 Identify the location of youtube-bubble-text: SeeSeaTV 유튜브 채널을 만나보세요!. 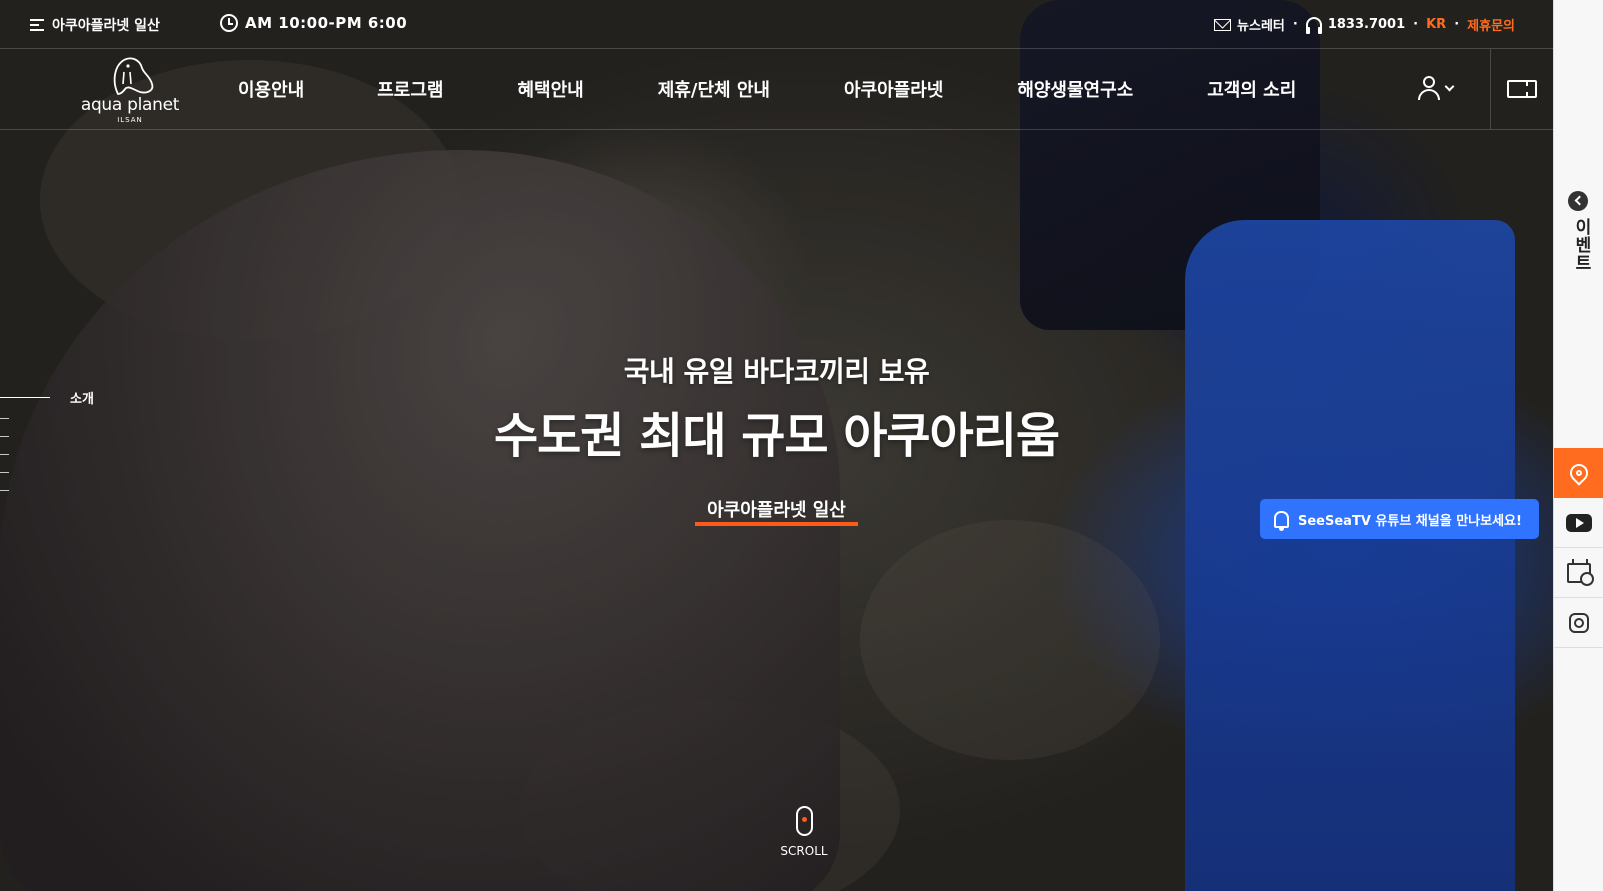
(1410, 521).